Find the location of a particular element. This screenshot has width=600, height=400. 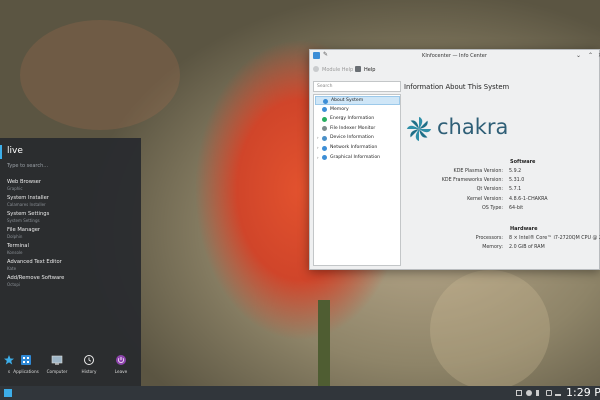

window-title: KInfocenter — Info Center is located at coordinates (454, 56).